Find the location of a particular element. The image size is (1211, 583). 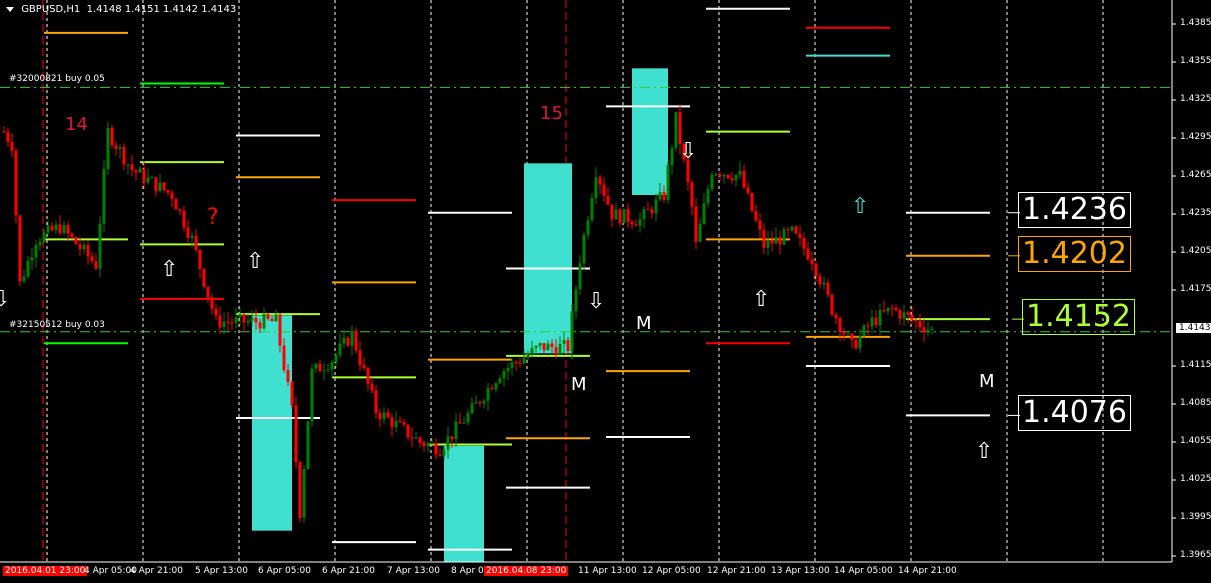

time-tick: 6 Apr 05:00 is located at coordinates (284, 571).